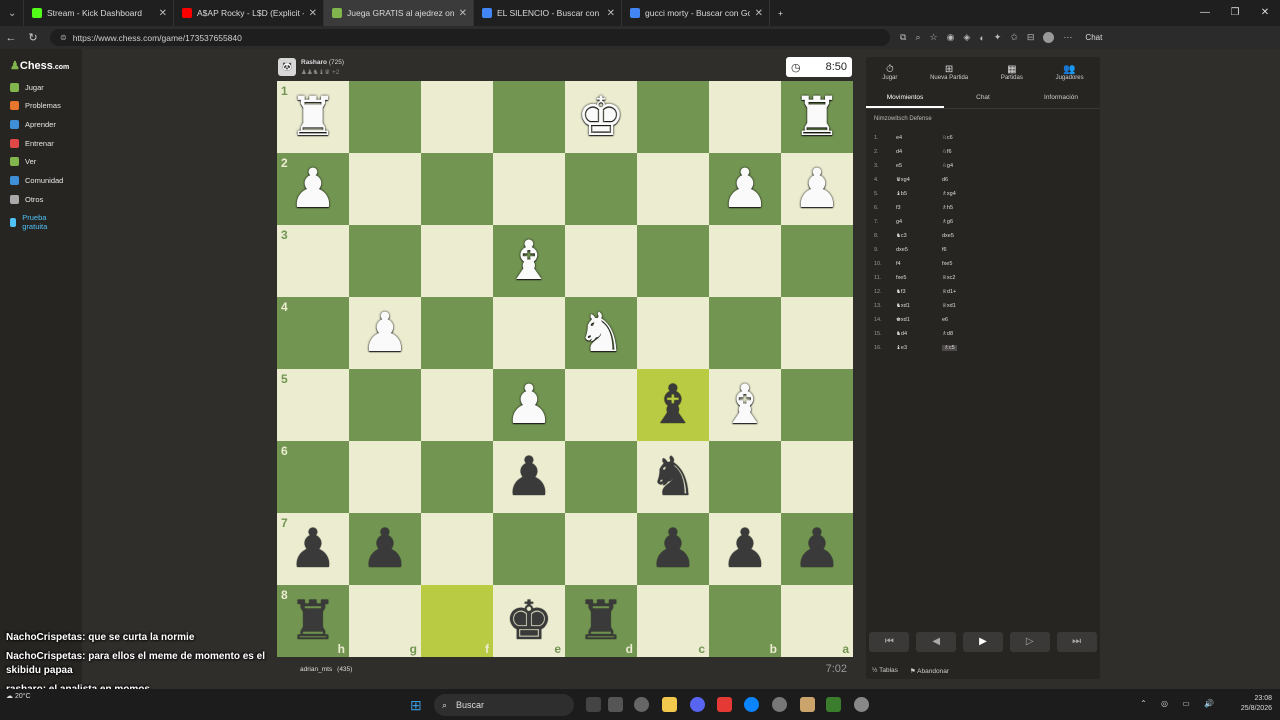 Image resolution: width=1280 pixels, height=720 pixels. Describe the element at coordinates (889, 72) in the screenshot. I see `panel-tab: ⏱ Jugar` at that location.